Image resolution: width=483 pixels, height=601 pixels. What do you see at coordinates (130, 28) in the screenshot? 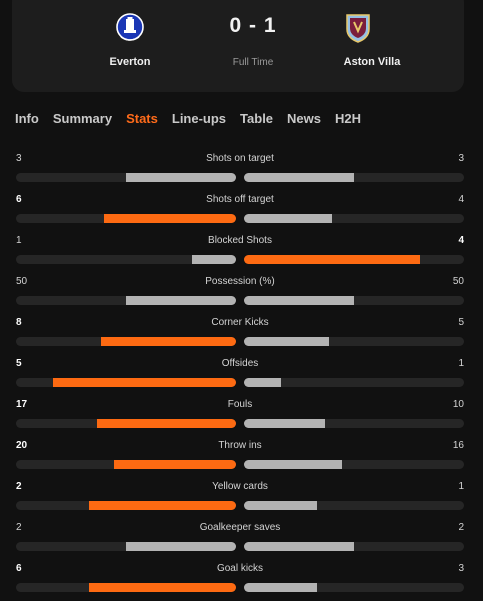
I see `everton-crest-icon` at bounding box center [130, 28].